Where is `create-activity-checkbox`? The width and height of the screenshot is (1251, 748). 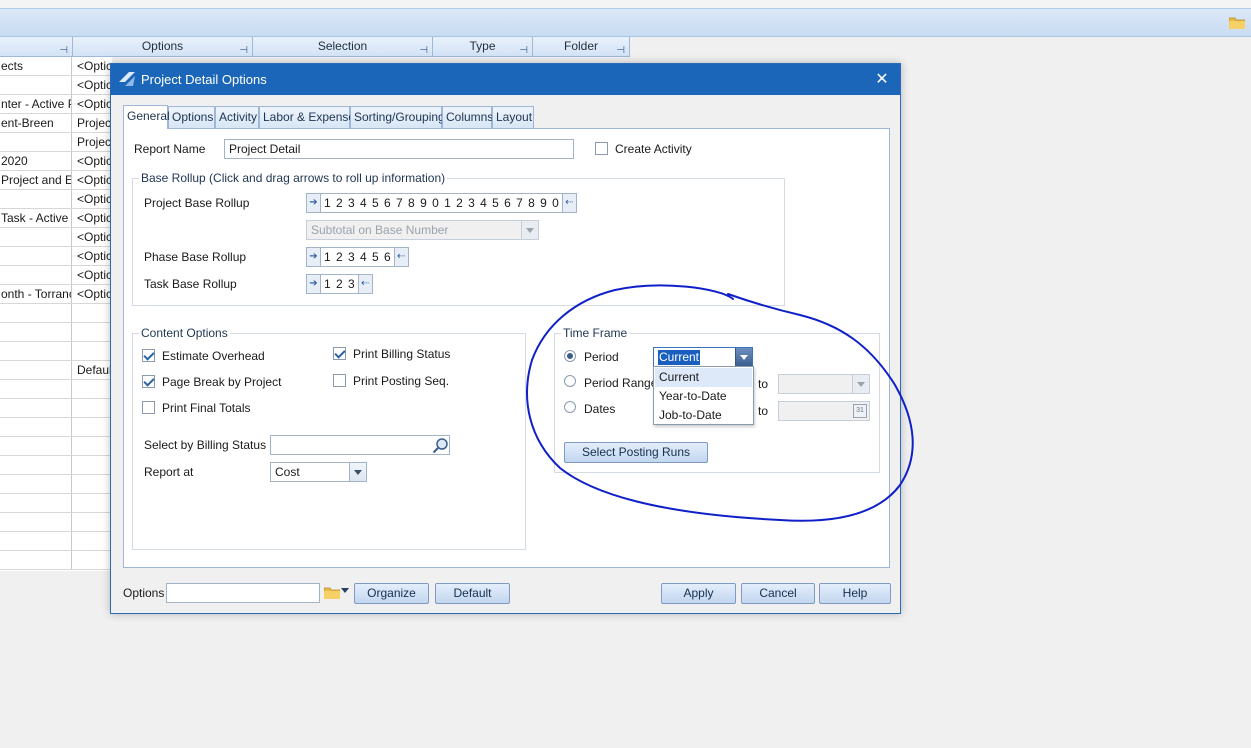 create-activity-checkbox is located at coordinates (601, 148).